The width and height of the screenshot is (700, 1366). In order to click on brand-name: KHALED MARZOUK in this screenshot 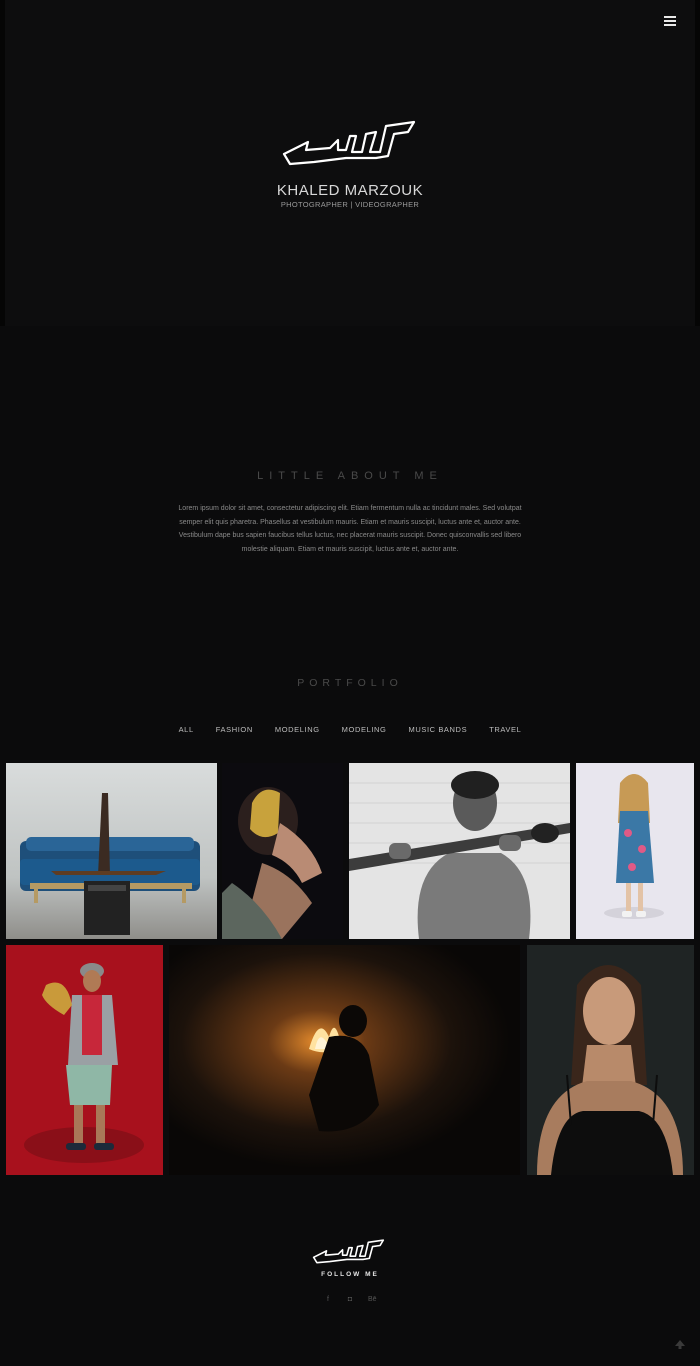, I will do `click(350, 190)`.